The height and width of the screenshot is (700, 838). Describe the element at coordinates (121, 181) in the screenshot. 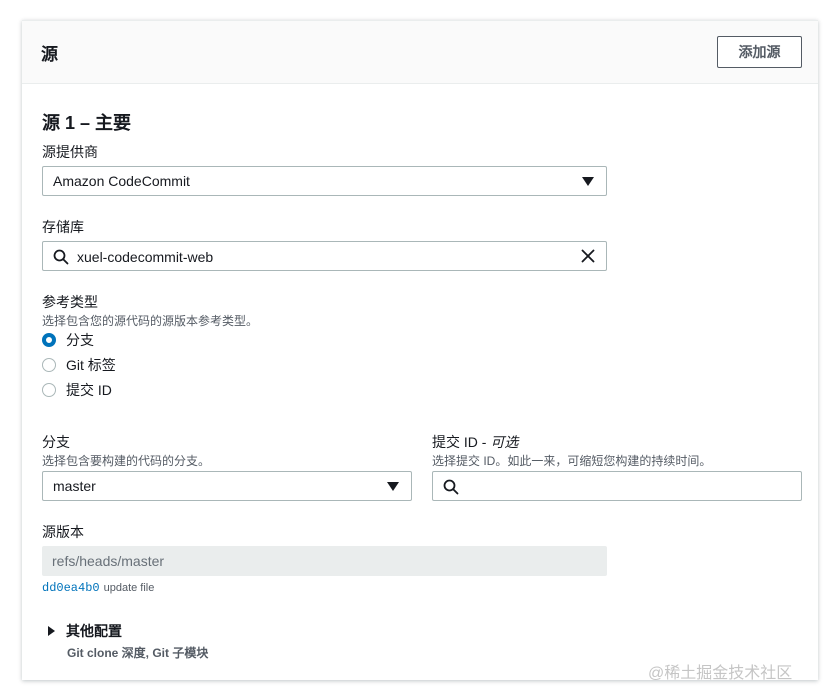

I see `provider-value: Amazon CodeCommit` at that location.